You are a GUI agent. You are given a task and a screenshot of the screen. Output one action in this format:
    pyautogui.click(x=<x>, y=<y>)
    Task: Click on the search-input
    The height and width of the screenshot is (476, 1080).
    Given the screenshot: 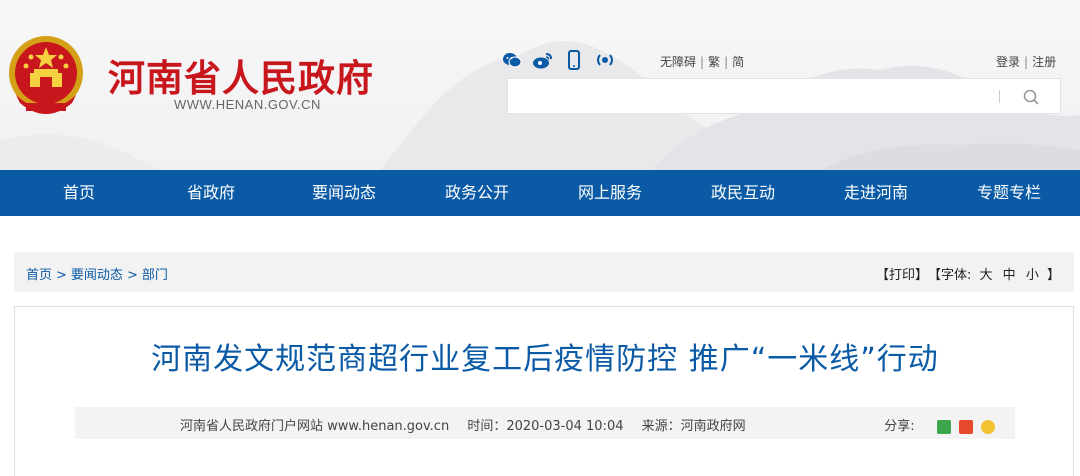 What is the action you would take?
    pyautogui.click(x=756, y=96)
    